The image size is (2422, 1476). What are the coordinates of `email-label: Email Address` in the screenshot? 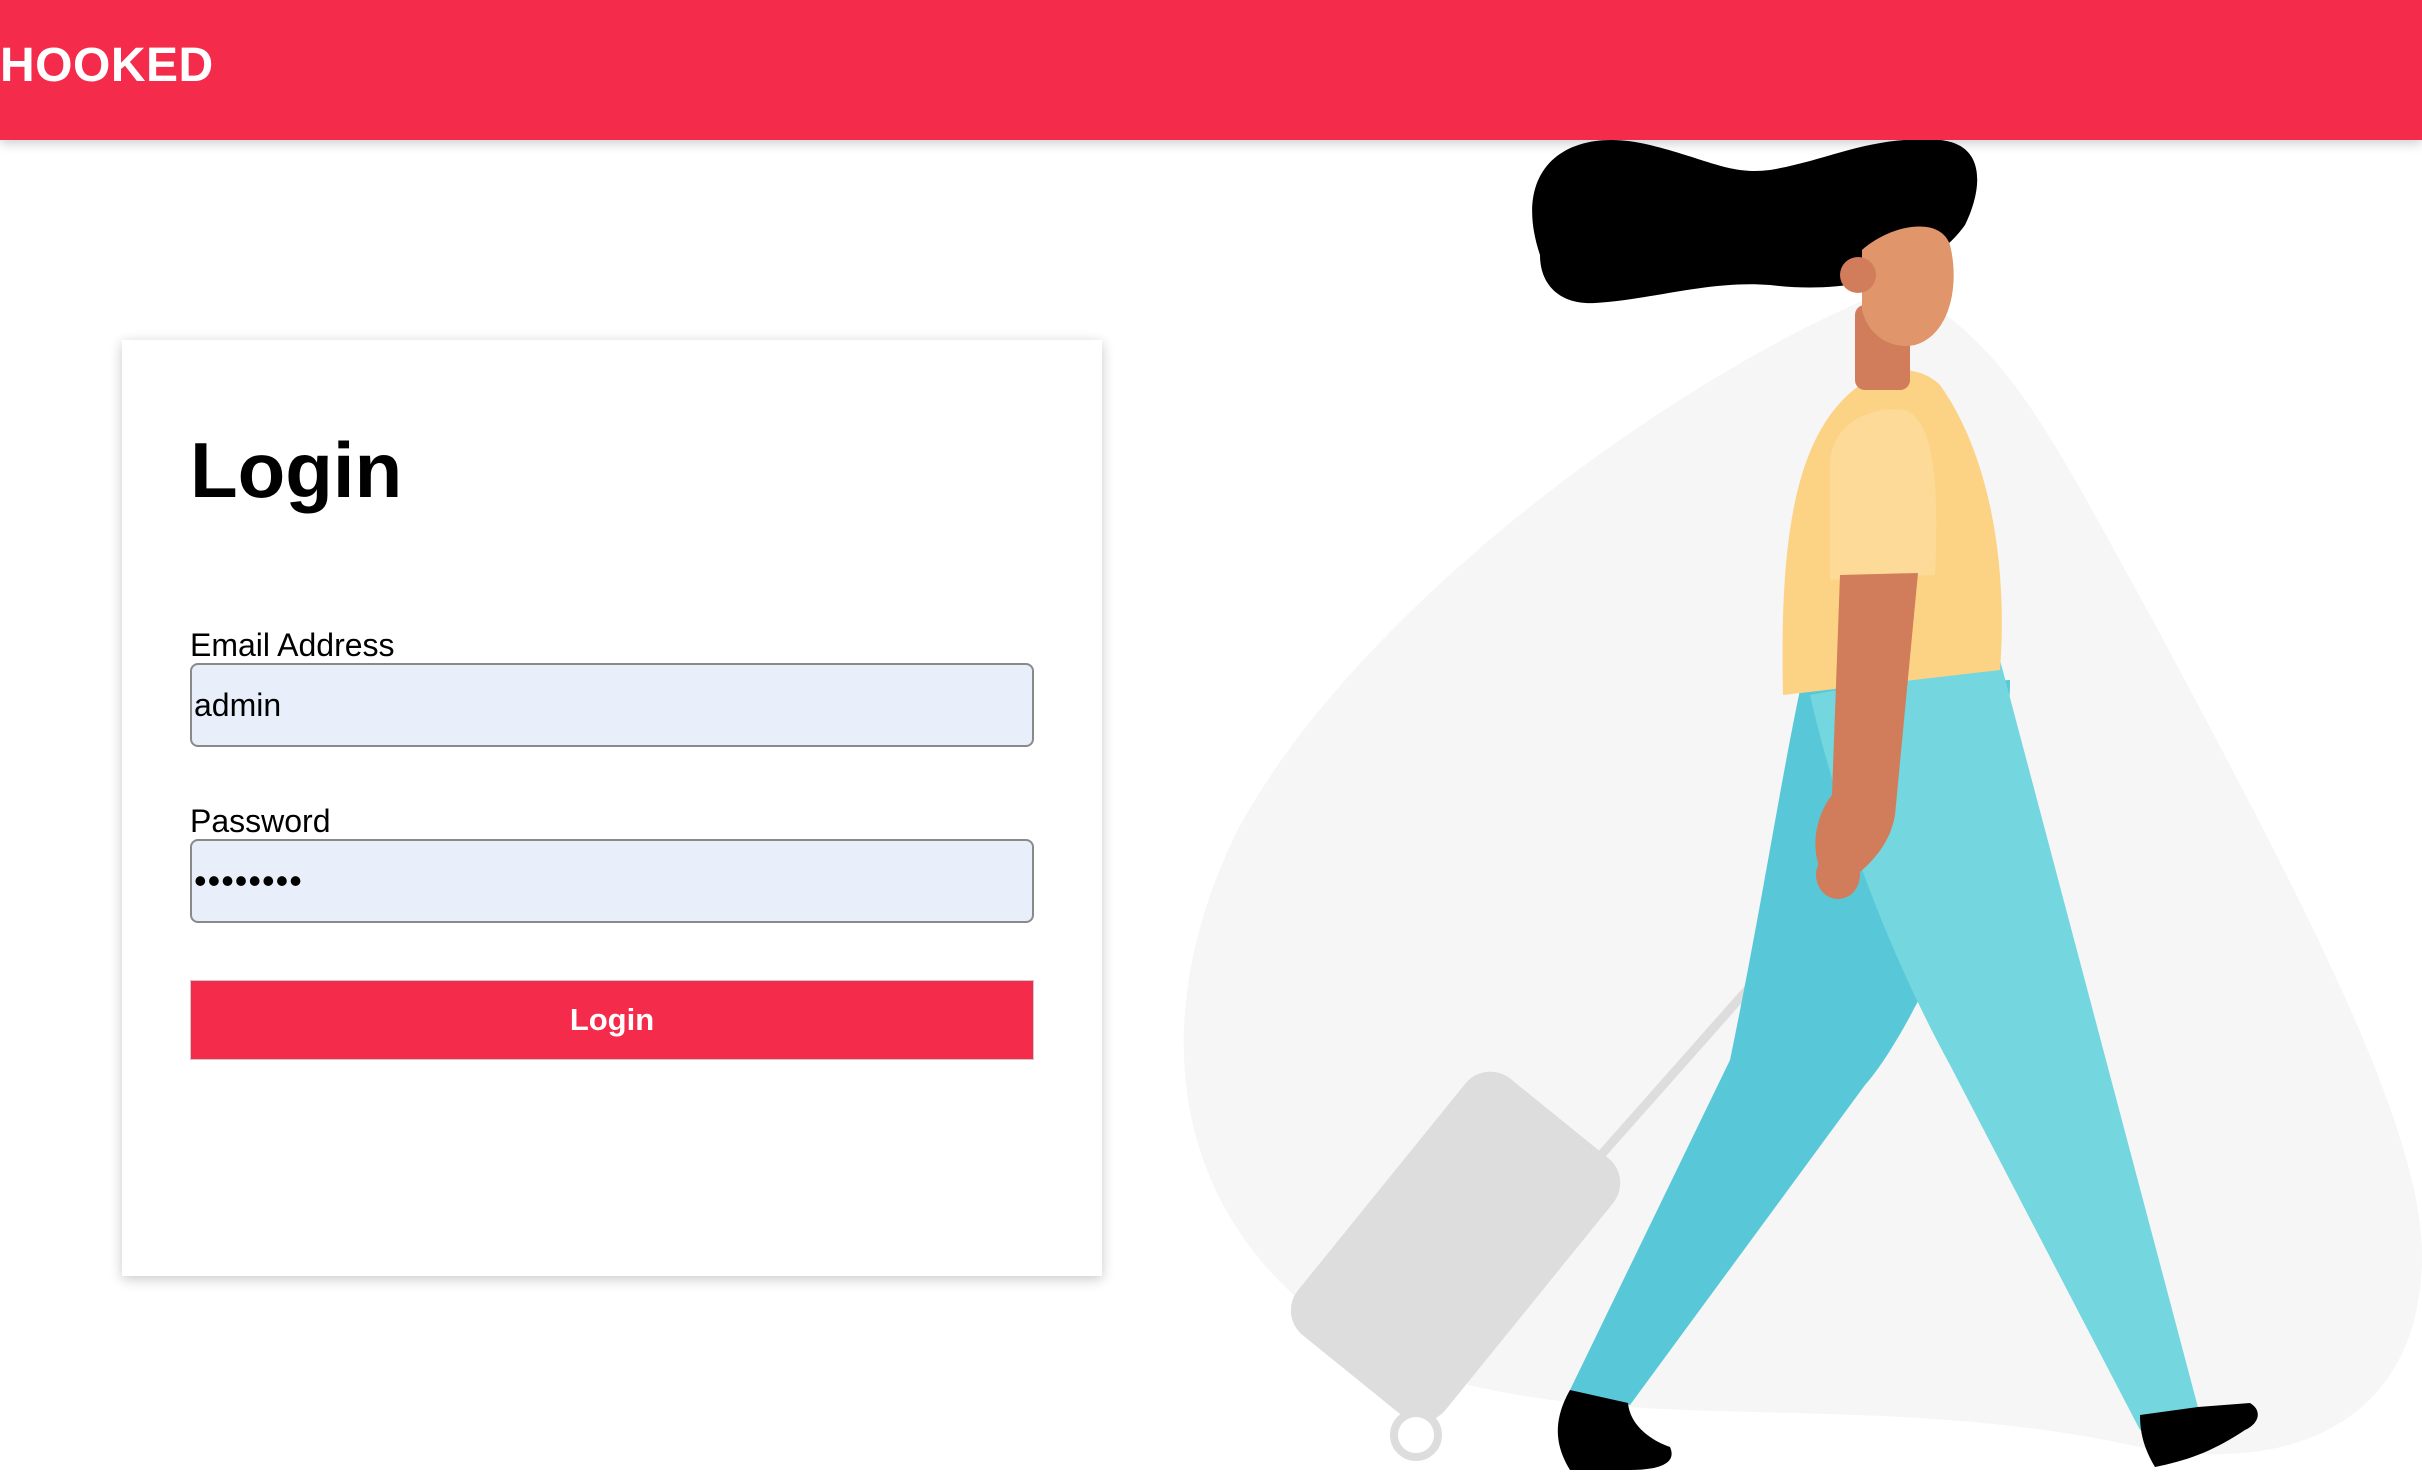 It's located at (292, 645).